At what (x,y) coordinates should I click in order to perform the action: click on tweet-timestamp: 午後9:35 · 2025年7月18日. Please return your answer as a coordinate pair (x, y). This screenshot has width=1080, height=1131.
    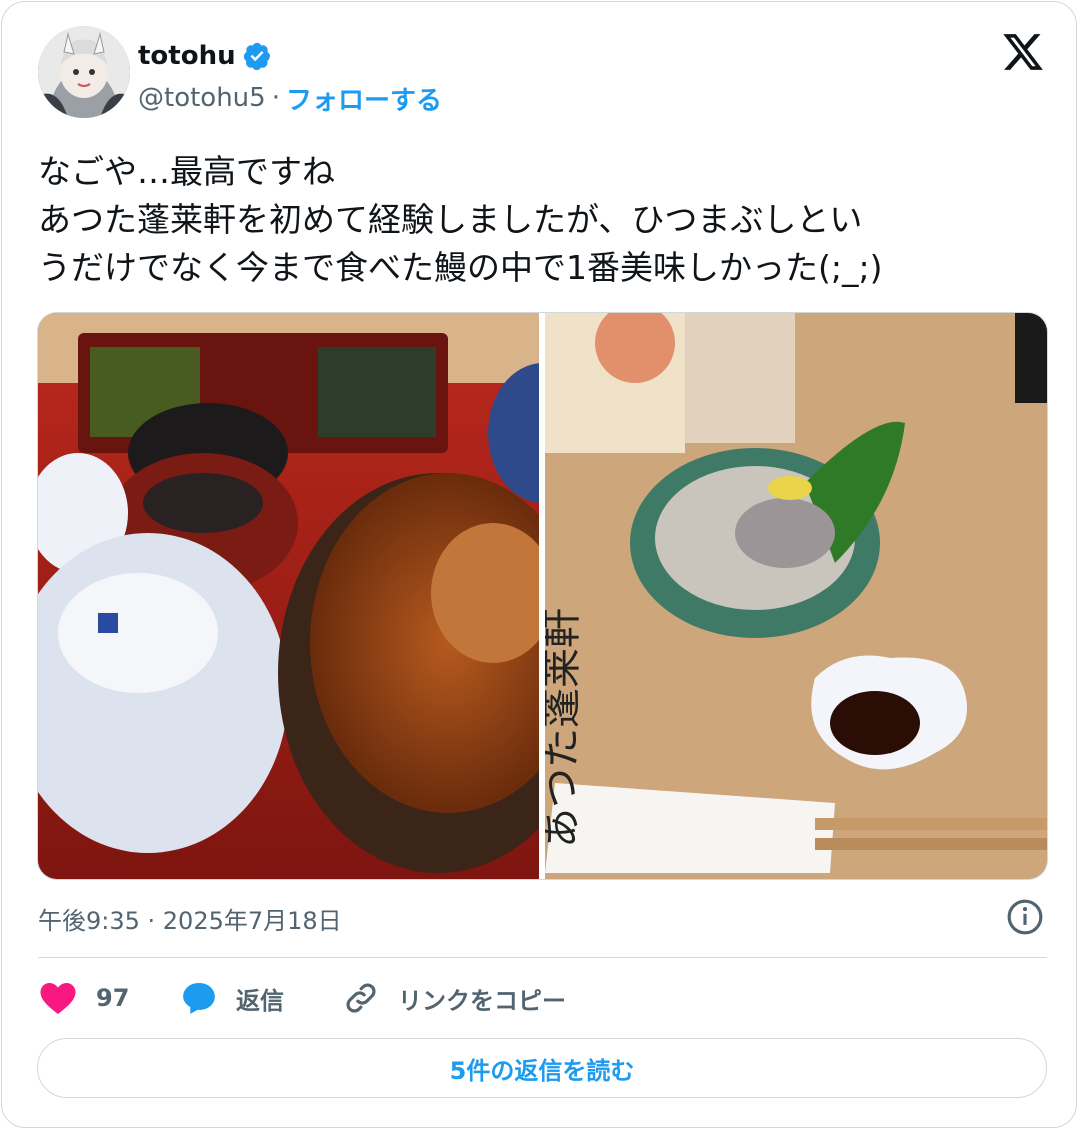
    Looking at the image, I should click on (190, 918).